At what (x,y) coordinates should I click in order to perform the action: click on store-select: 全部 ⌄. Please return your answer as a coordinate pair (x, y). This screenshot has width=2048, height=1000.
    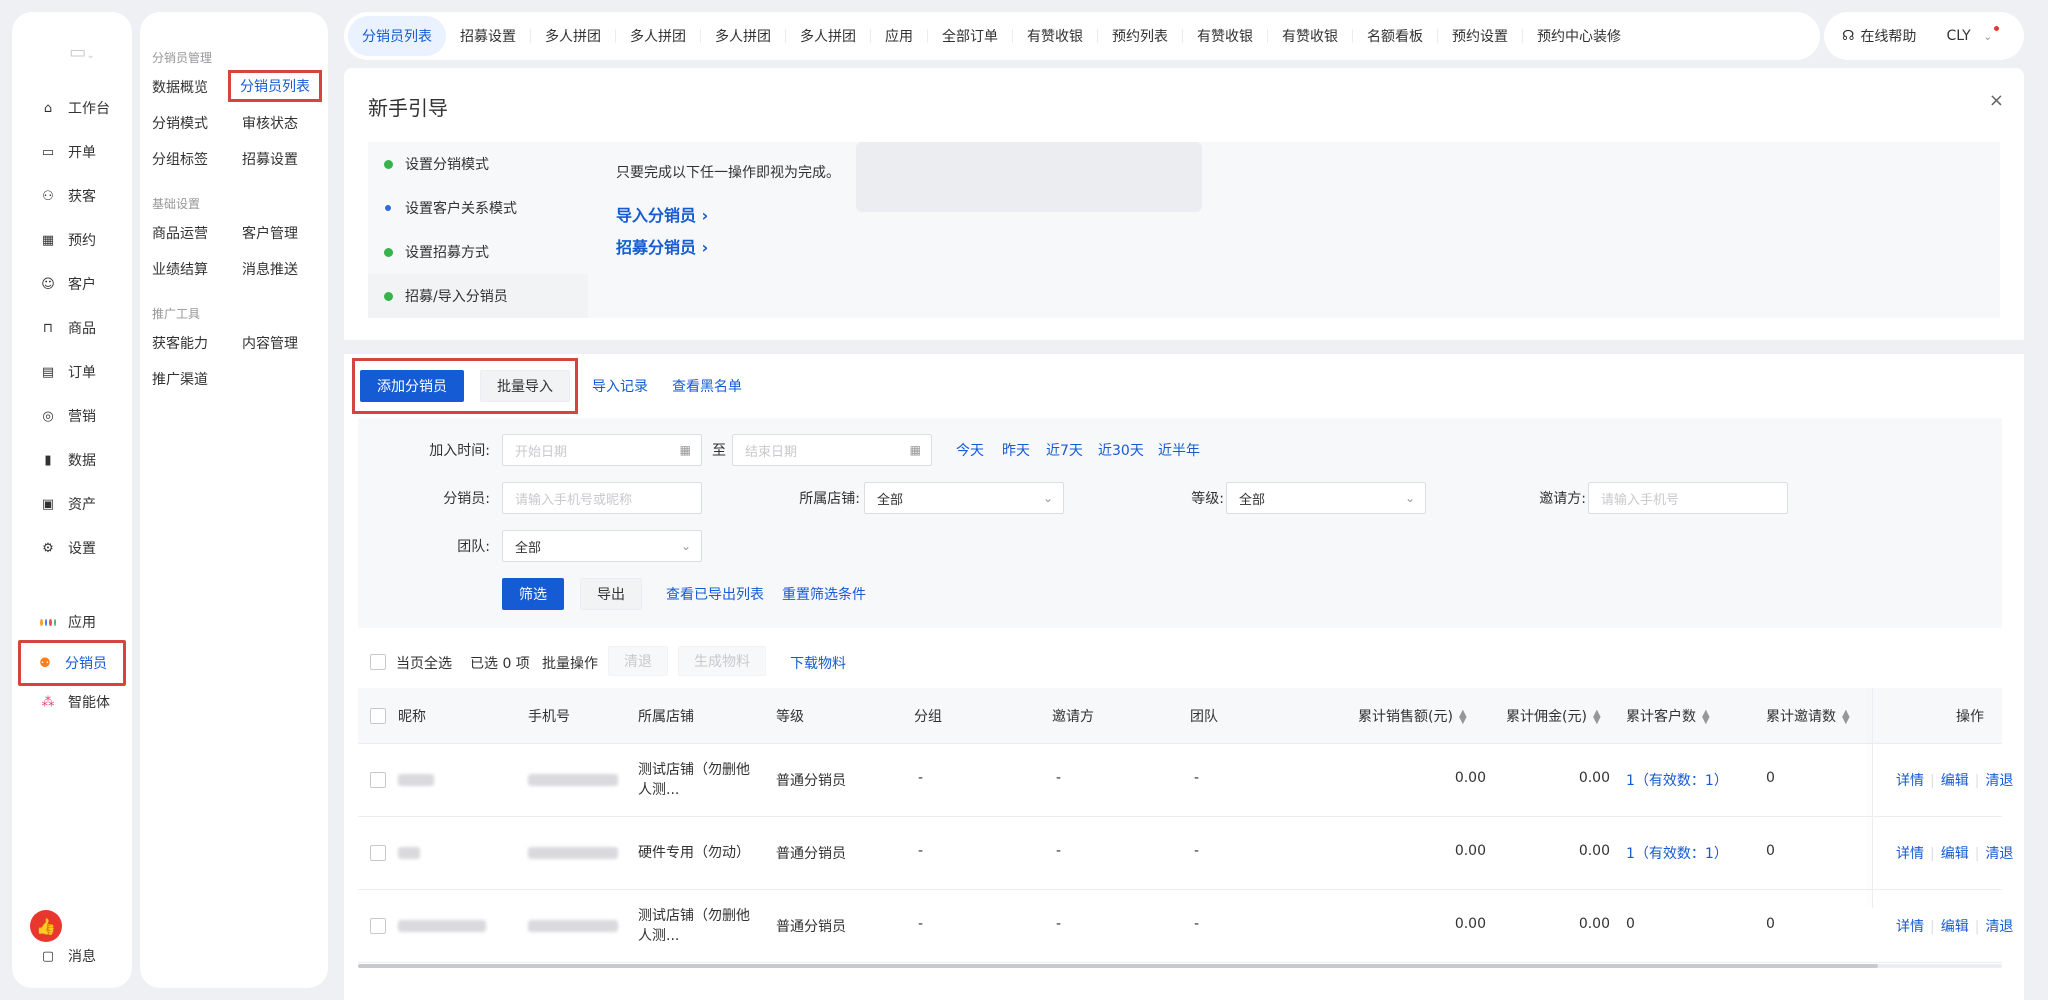
    Looking at the image, I should click on (964, 498).